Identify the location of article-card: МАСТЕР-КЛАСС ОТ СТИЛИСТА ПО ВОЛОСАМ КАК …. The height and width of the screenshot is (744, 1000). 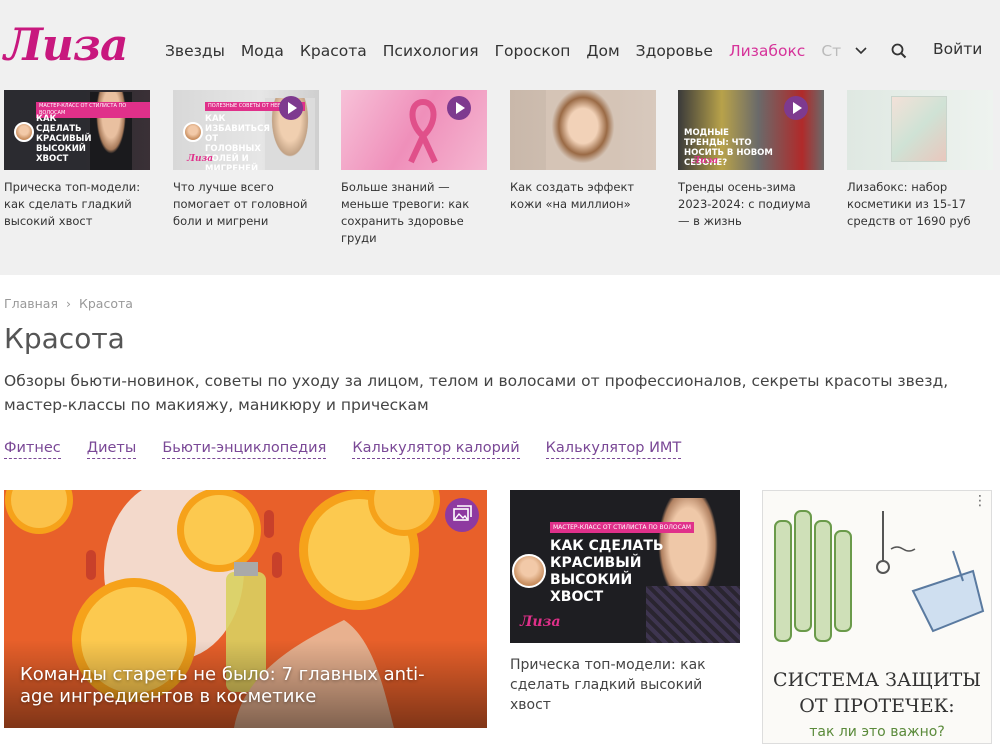
(625, 602).